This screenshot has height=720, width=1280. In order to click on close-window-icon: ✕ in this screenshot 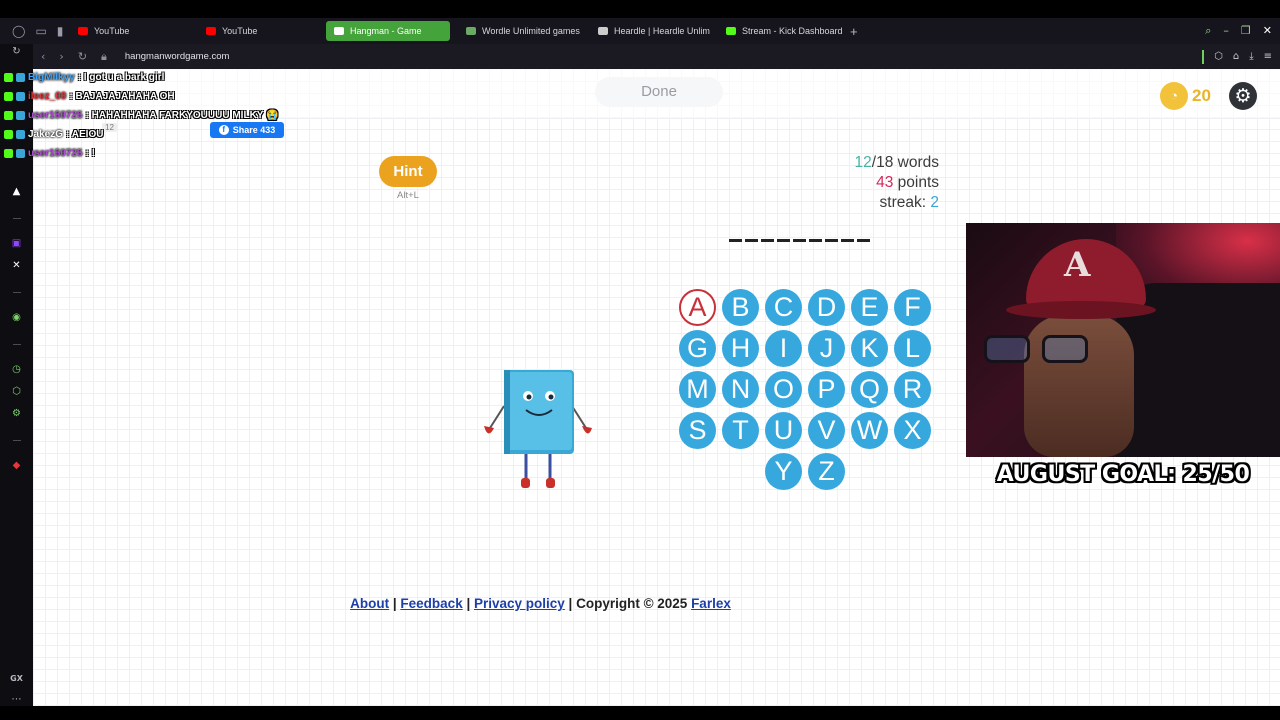, I will do `click(1267, 31)`.